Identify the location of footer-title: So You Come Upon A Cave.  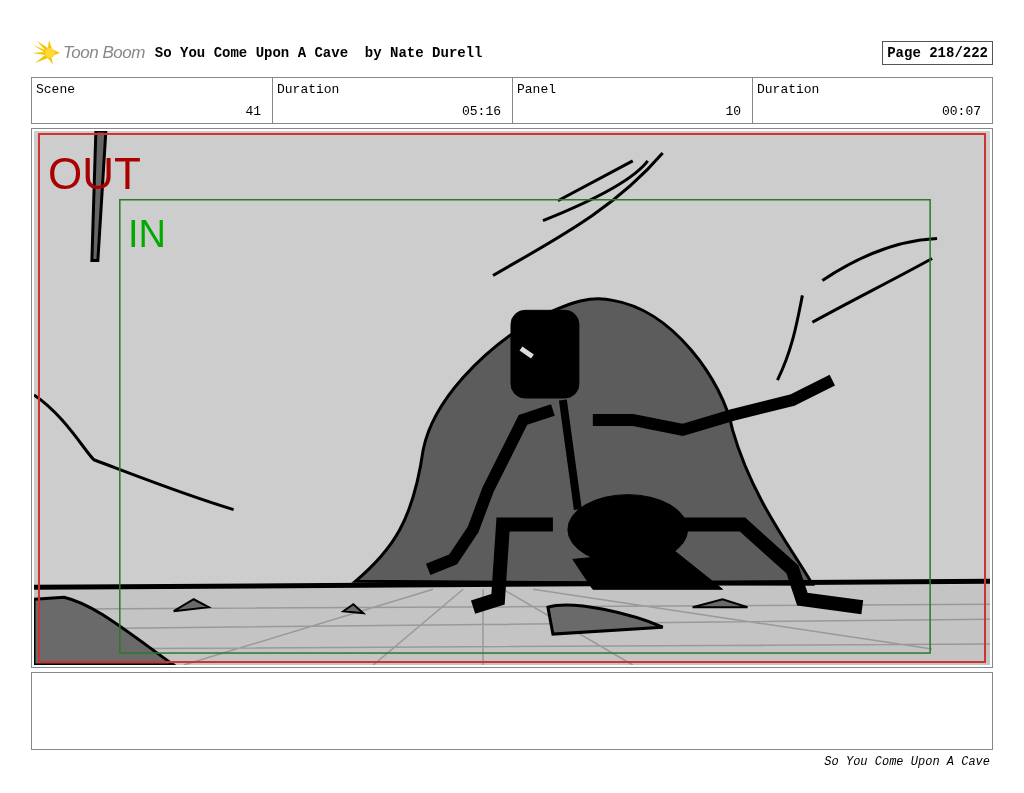
(907, 762).